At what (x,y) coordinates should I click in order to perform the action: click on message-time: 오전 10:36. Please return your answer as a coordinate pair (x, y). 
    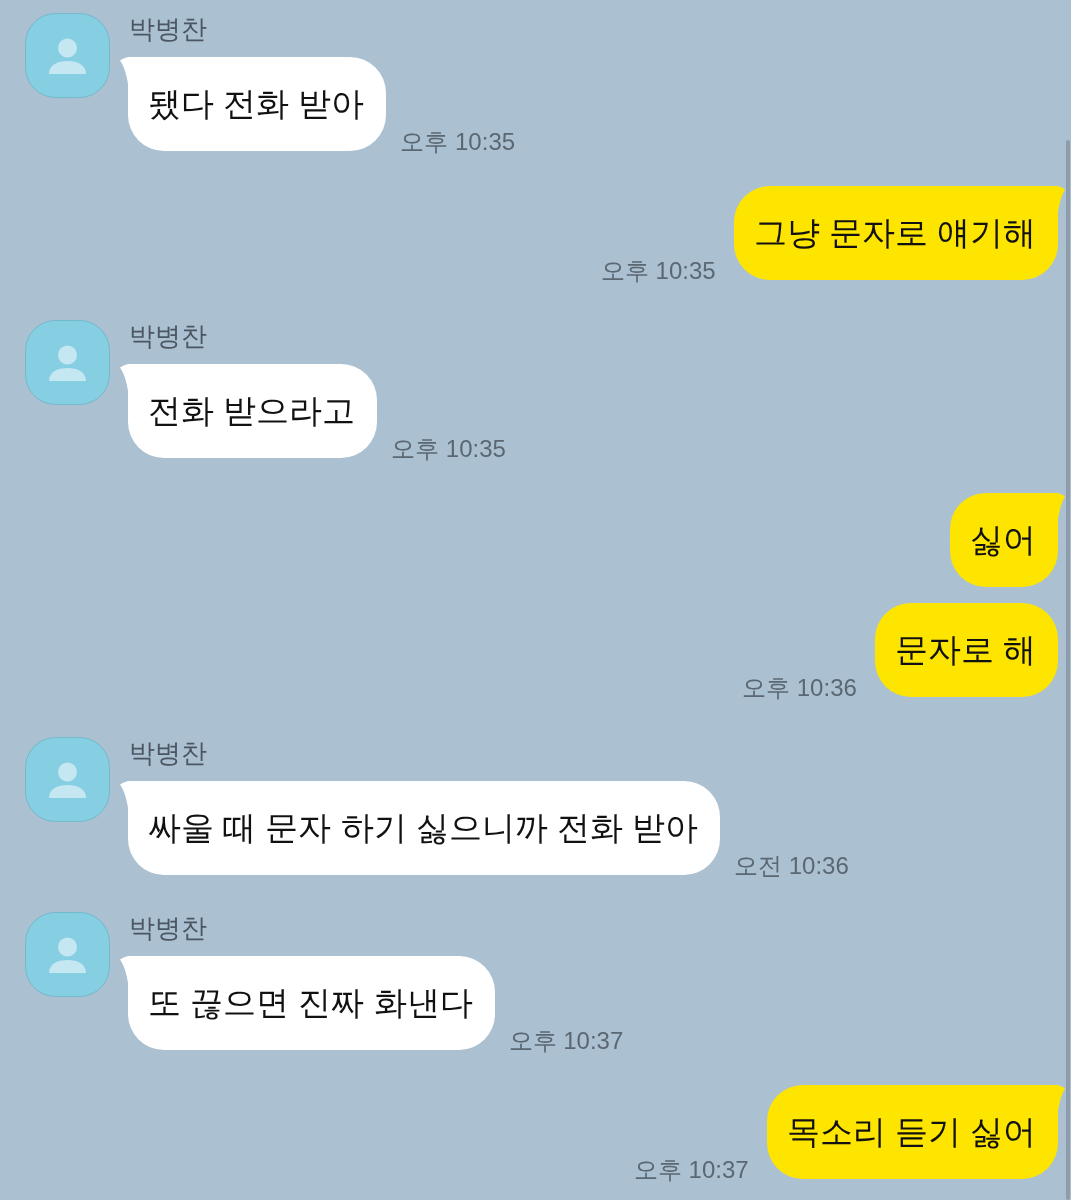
    Looking at the image, I should click on (791, 866).